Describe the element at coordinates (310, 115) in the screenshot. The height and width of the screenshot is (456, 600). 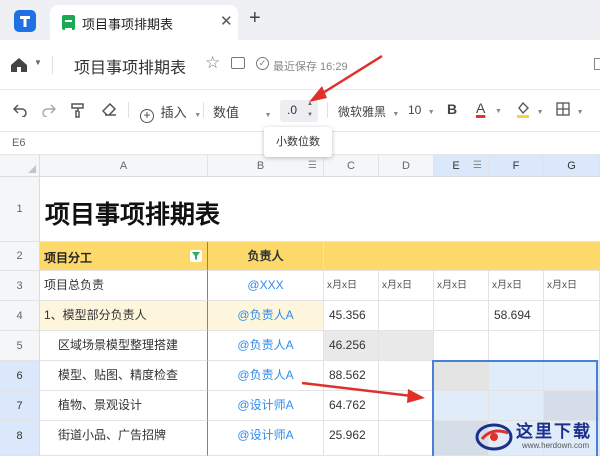
I see `decrease-decimal-icon: ▼` at that location.